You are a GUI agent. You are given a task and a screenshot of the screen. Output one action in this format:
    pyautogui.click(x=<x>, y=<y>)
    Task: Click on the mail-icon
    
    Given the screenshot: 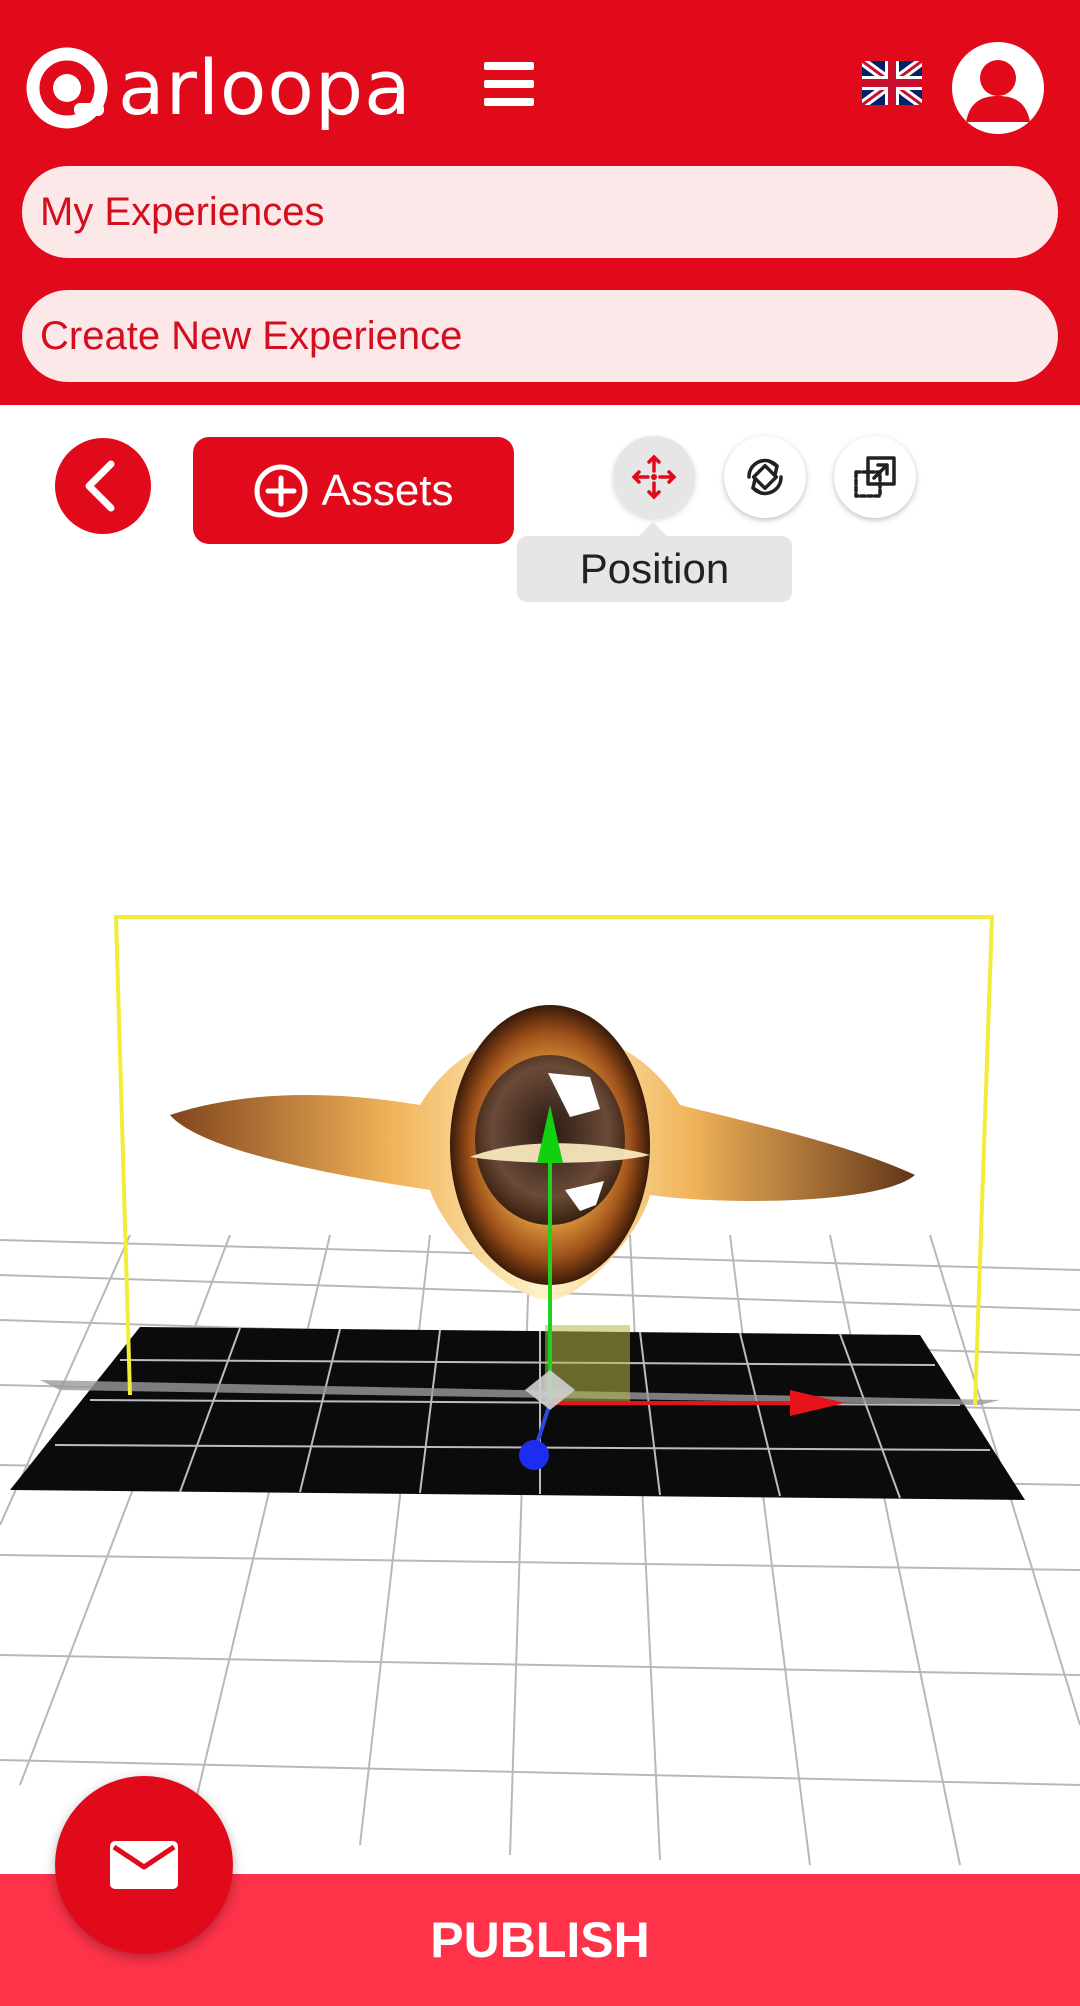 What is the action you would take?
    pyautogui.click(x=144, y=1865)
    